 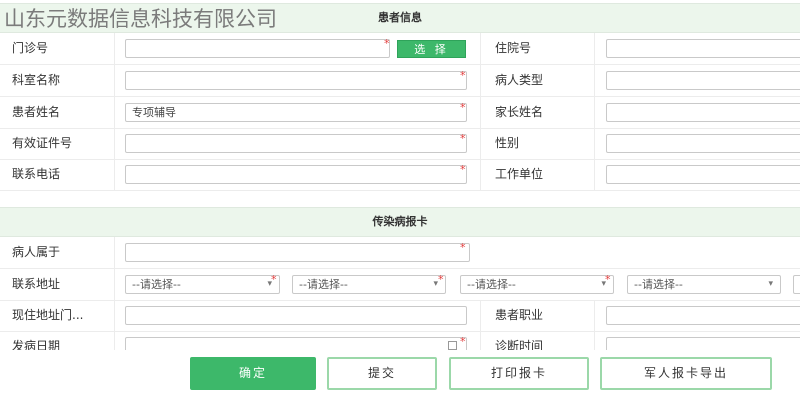 What do you see at coordinates (296, 112) in the screenshot?
I see `patient-name-input: 专项辅导` at bounding box center [296, 112].